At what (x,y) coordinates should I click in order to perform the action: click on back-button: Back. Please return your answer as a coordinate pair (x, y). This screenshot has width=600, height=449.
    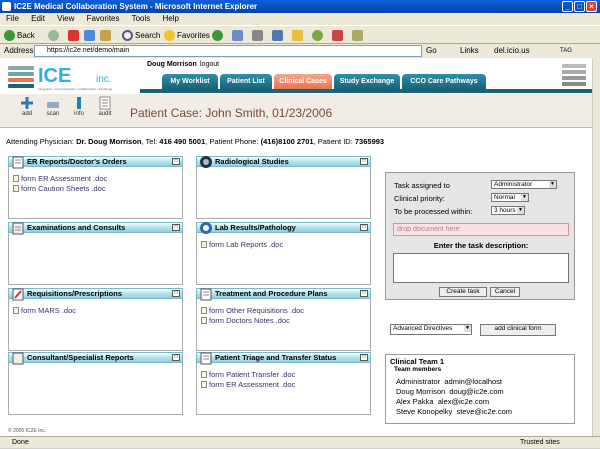
    Looking at the image, I should click on (19, 35).